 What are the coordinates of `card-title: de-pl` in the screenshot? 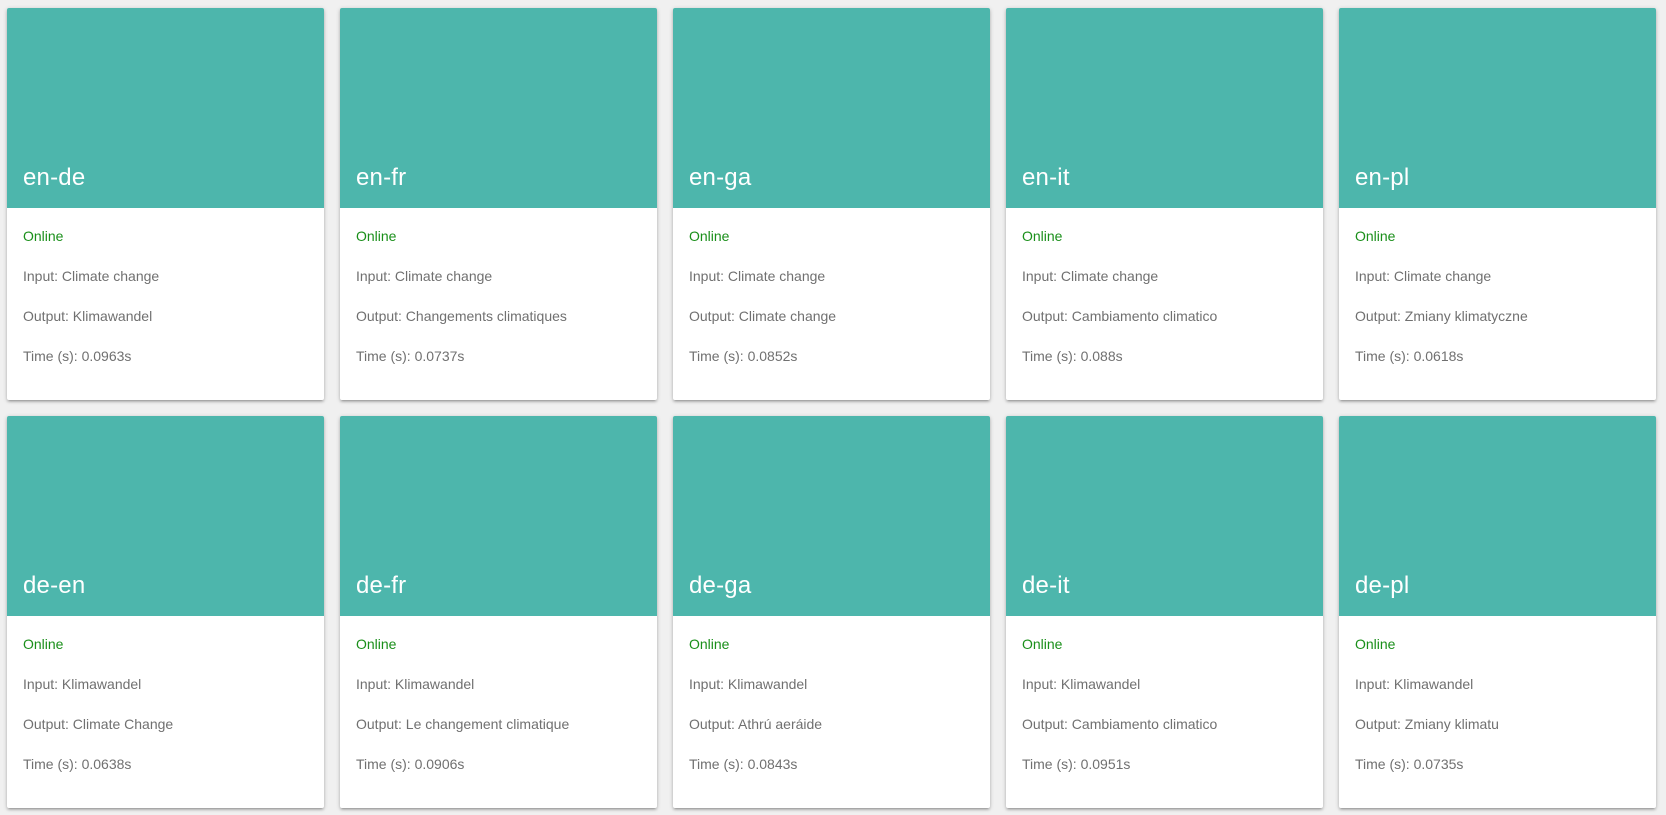 It's located at (1382, 585).